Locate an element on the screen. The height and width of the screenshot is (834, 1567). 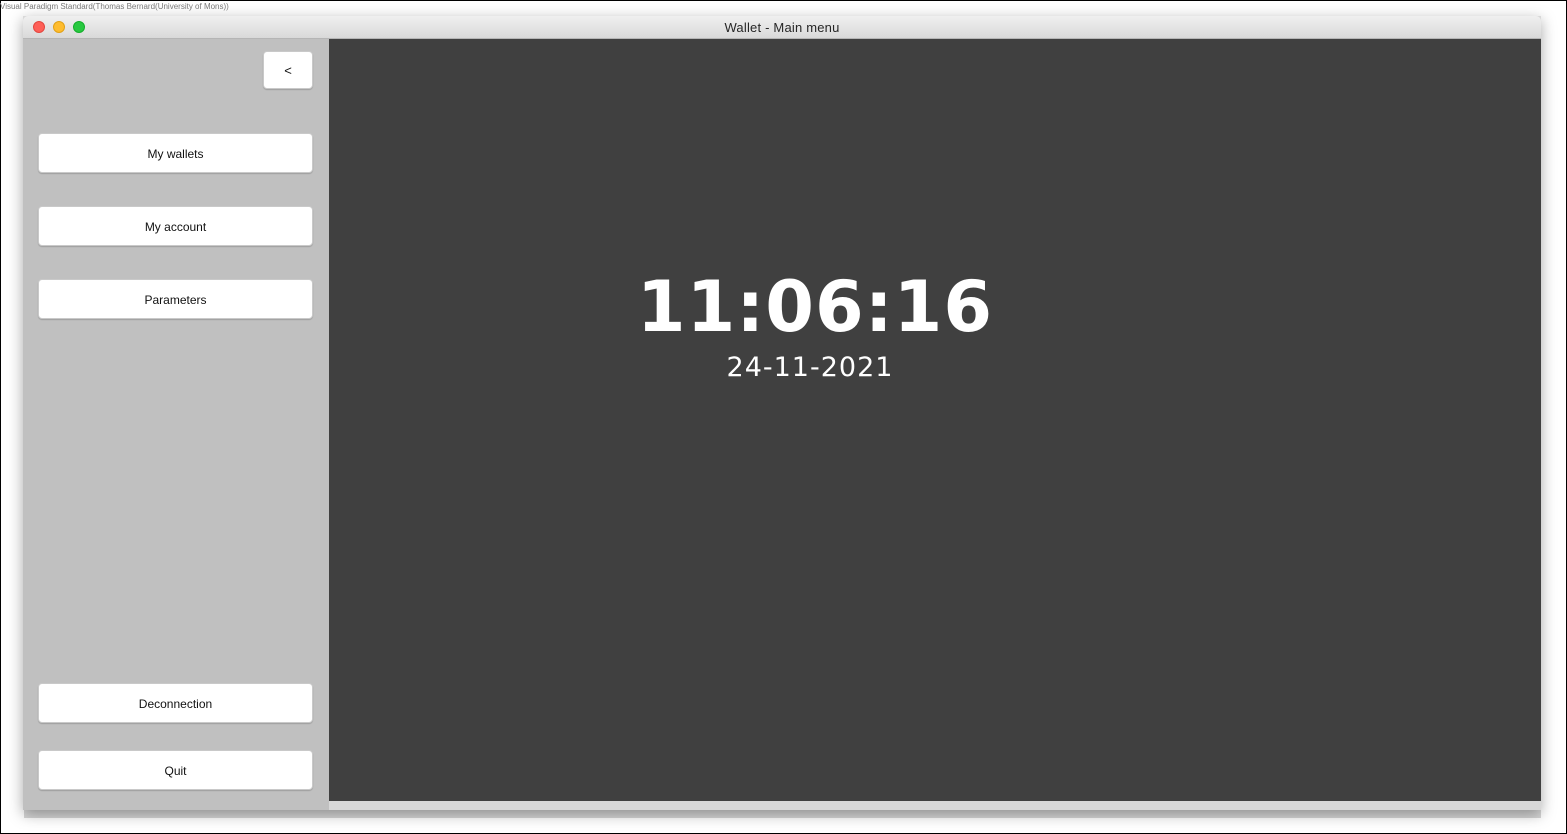
my-wallets-label: My wallets is located at coordinates (175, 154).